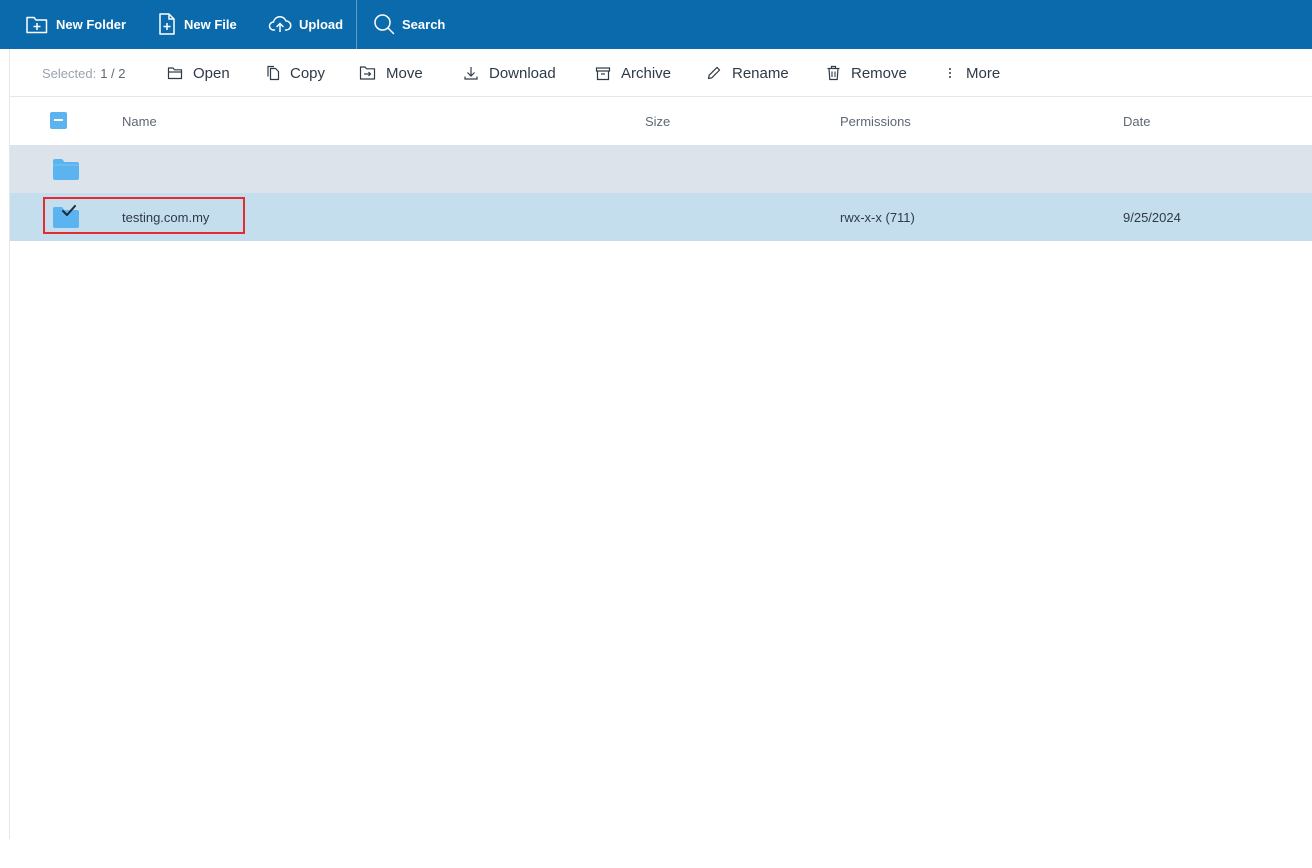 The height and width of the screenshot is (868, 1312). I want to click on more-vertical-icon, so click(950, 73).